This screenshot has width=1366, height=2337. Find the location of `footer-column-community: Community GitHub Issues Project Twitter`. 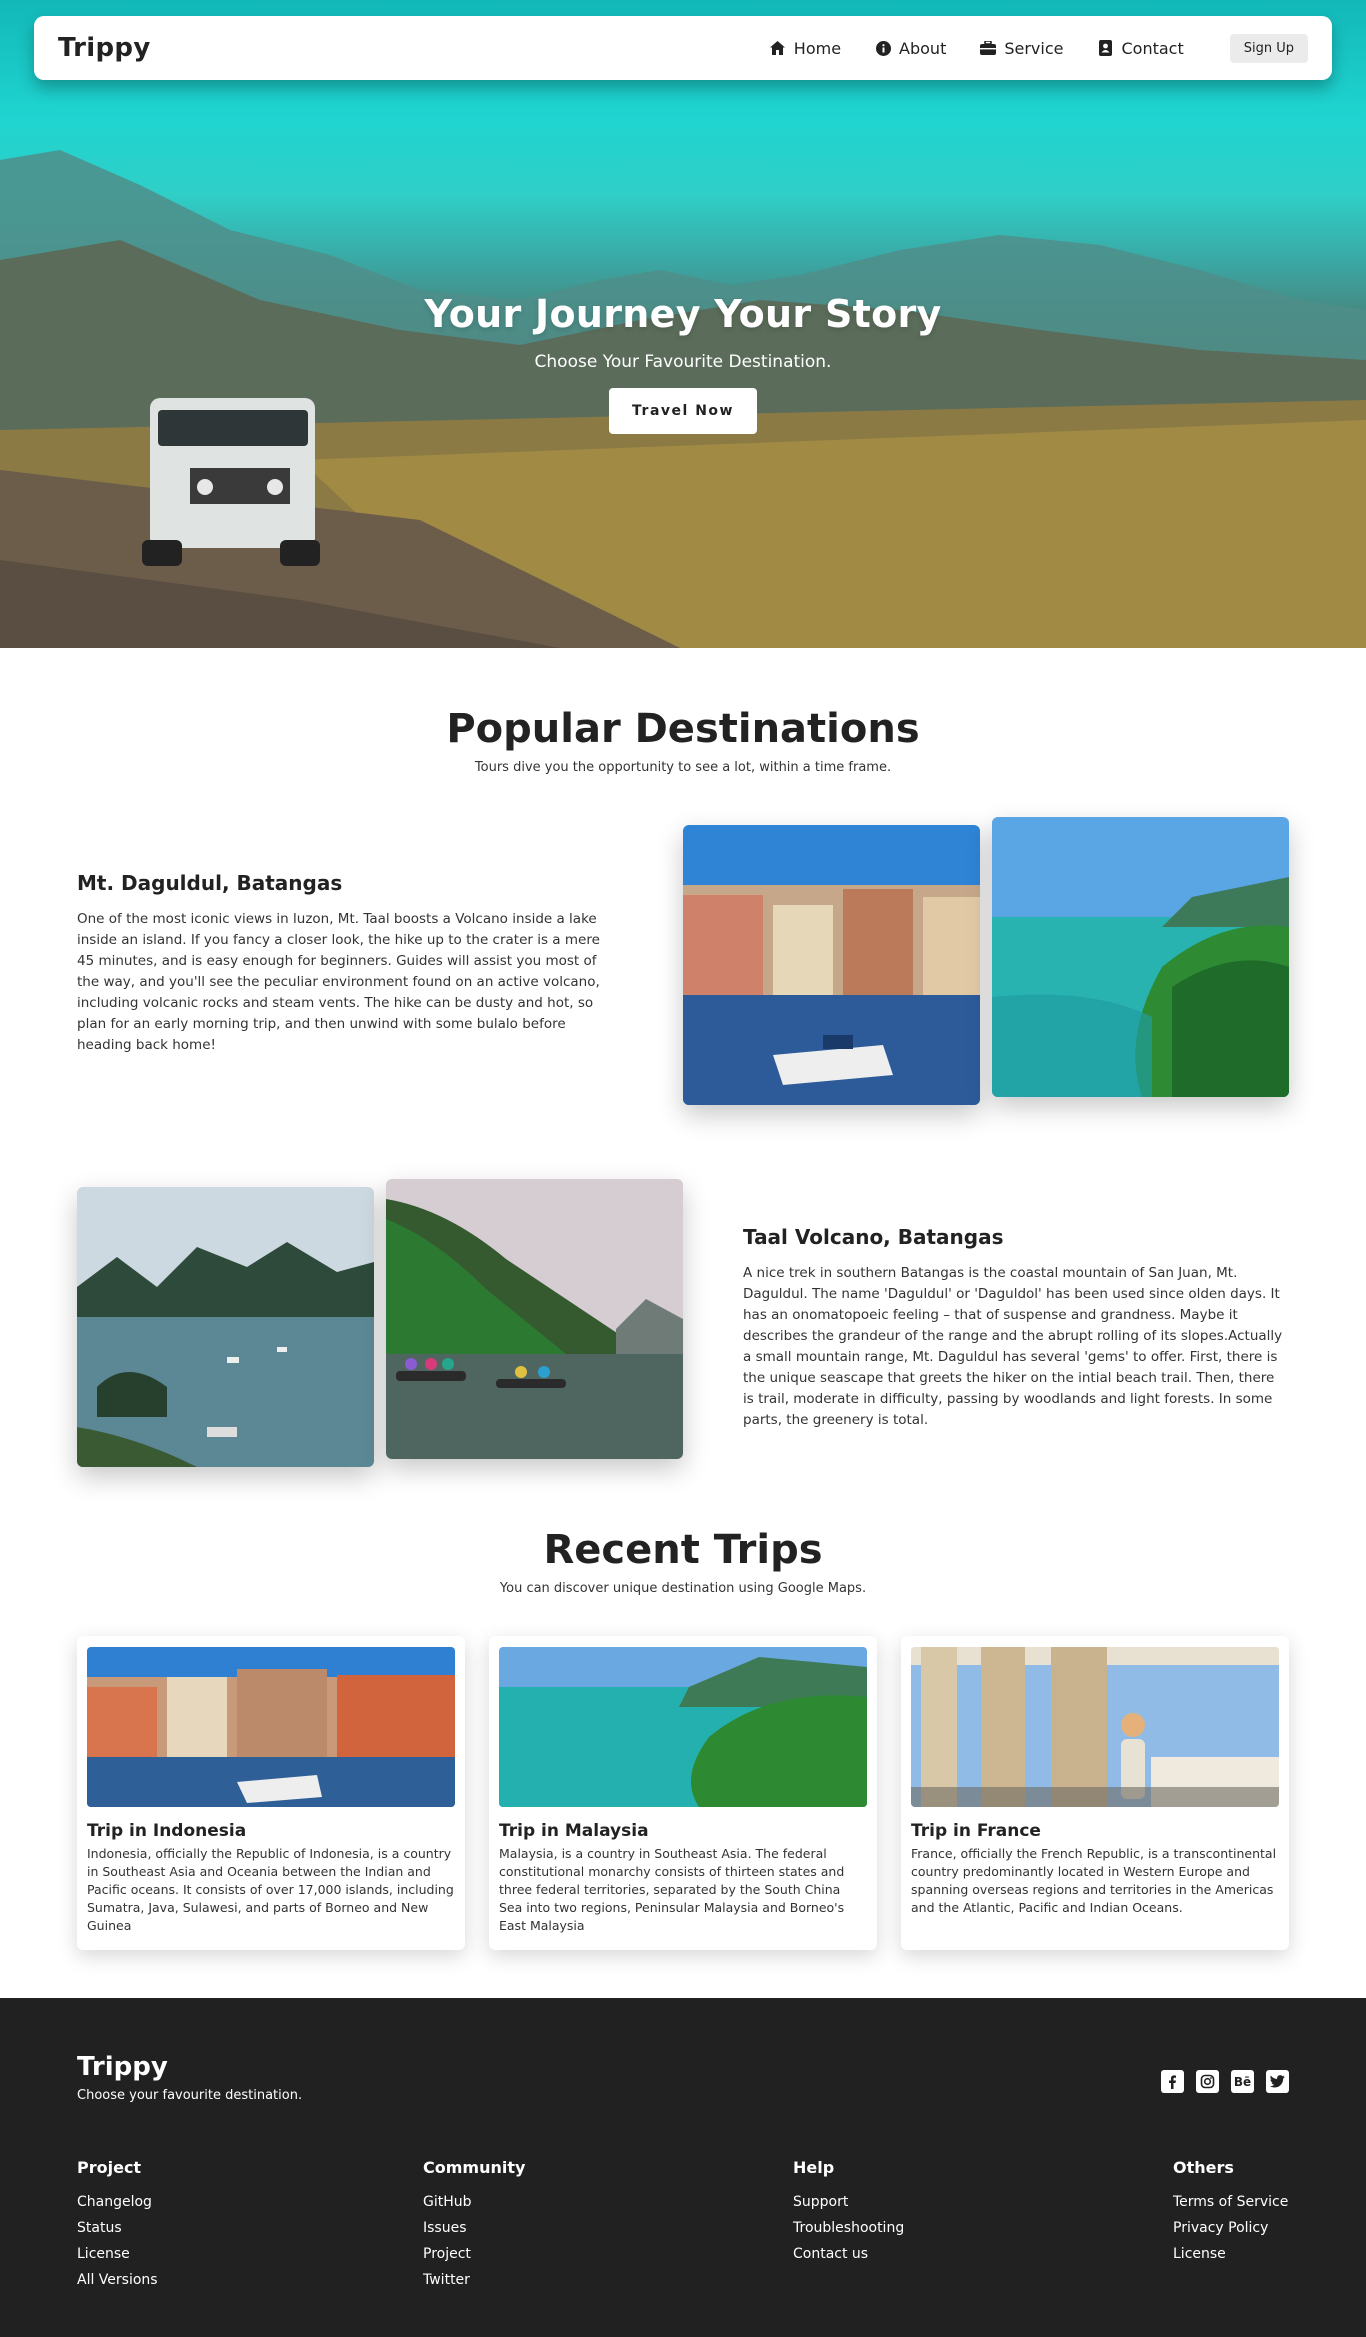

footer-column-community: Community GitHub Issues Project Twitter is located at coordinates (474, 2225).